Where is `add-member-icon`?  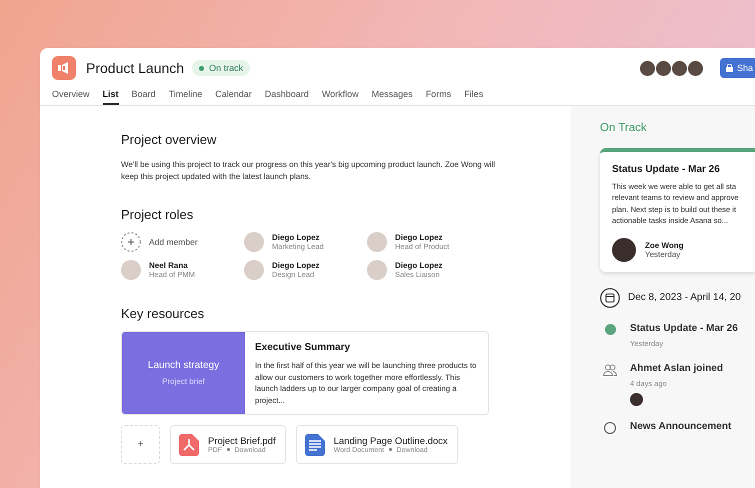
add-member-icon is located at coordinates (131, 242).